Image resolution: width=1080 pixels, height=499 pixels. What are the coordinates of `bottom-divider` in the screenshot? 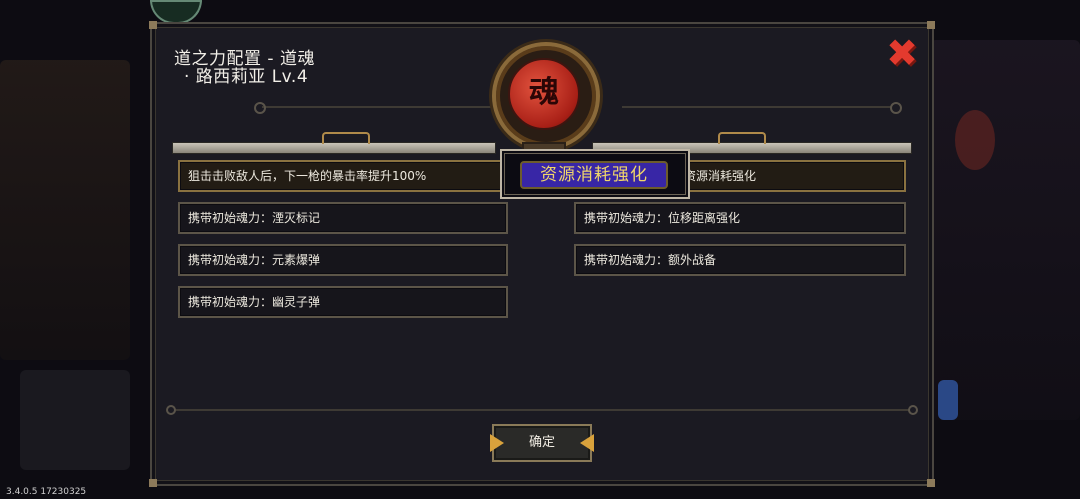 It's located at (542, 410).